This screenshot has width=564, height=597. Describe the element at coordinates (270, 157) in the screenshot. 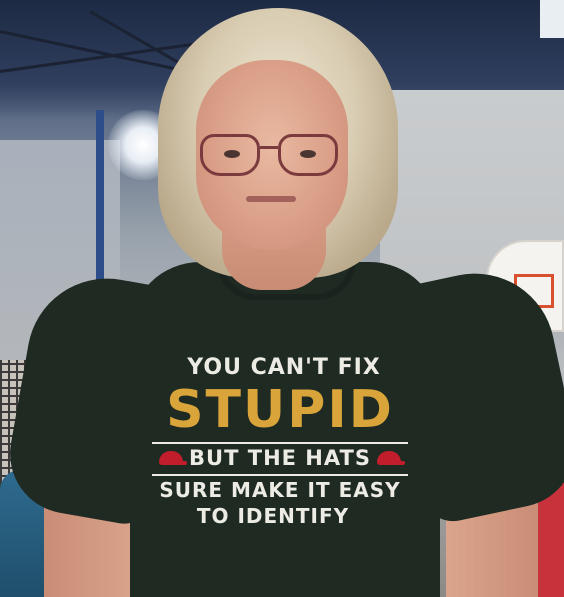

I see `eyeglasses` at that location.